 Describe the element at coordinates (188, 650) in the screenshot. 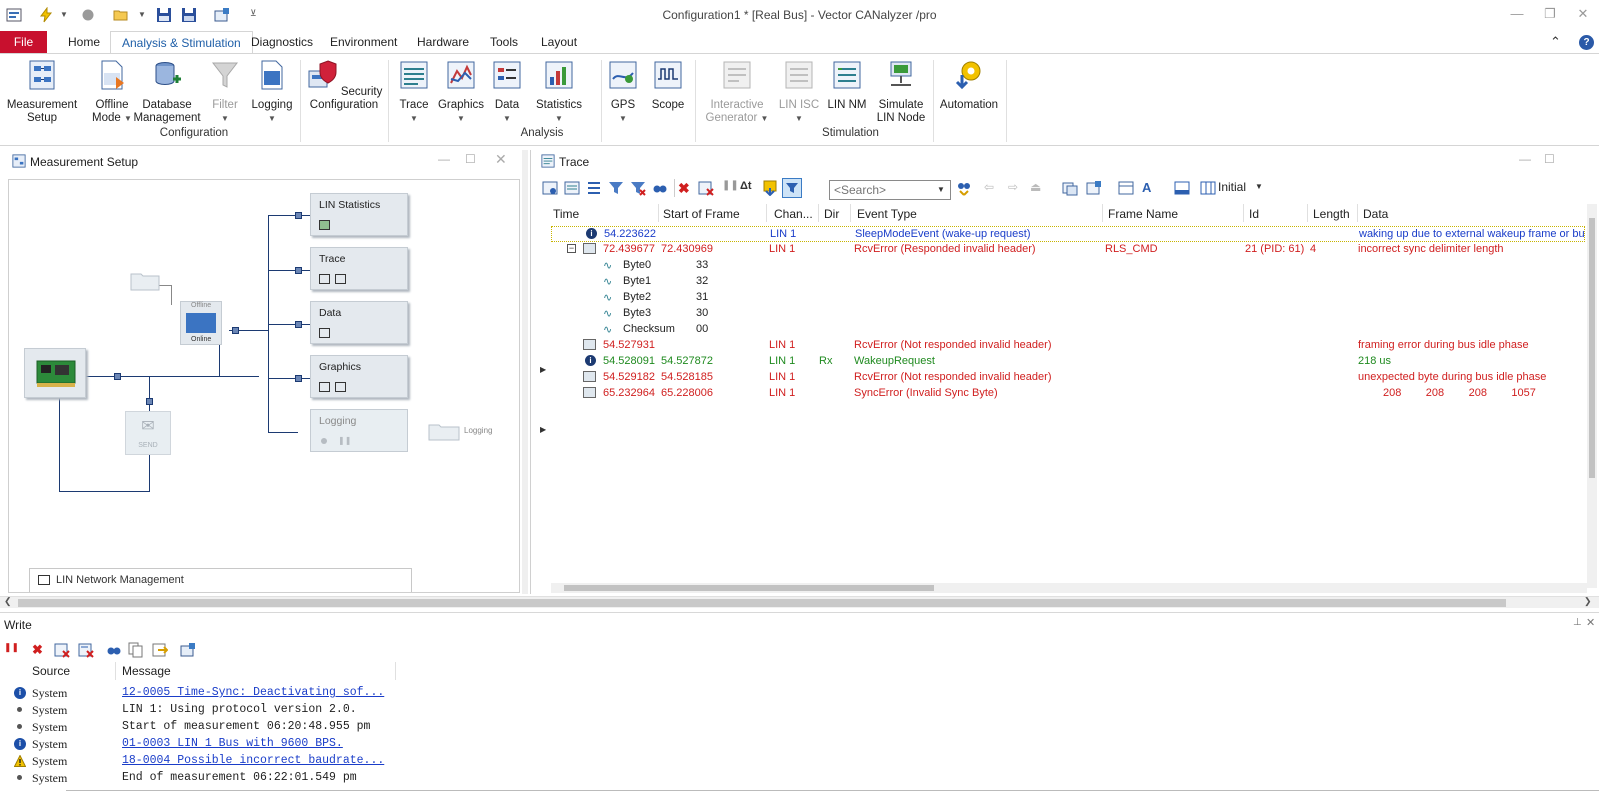

I see `package-icon` at that location.